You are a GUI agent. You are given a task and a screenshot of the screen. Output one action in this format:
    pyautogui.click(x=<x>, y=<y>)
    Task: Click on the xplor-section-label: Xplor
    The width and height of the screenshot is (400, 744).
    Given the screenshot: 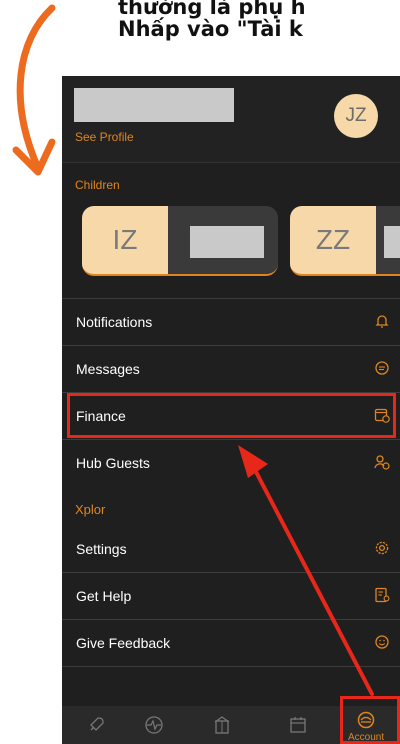 What is the action you would take?
    pyautogui.click(x=90, y=509)
    